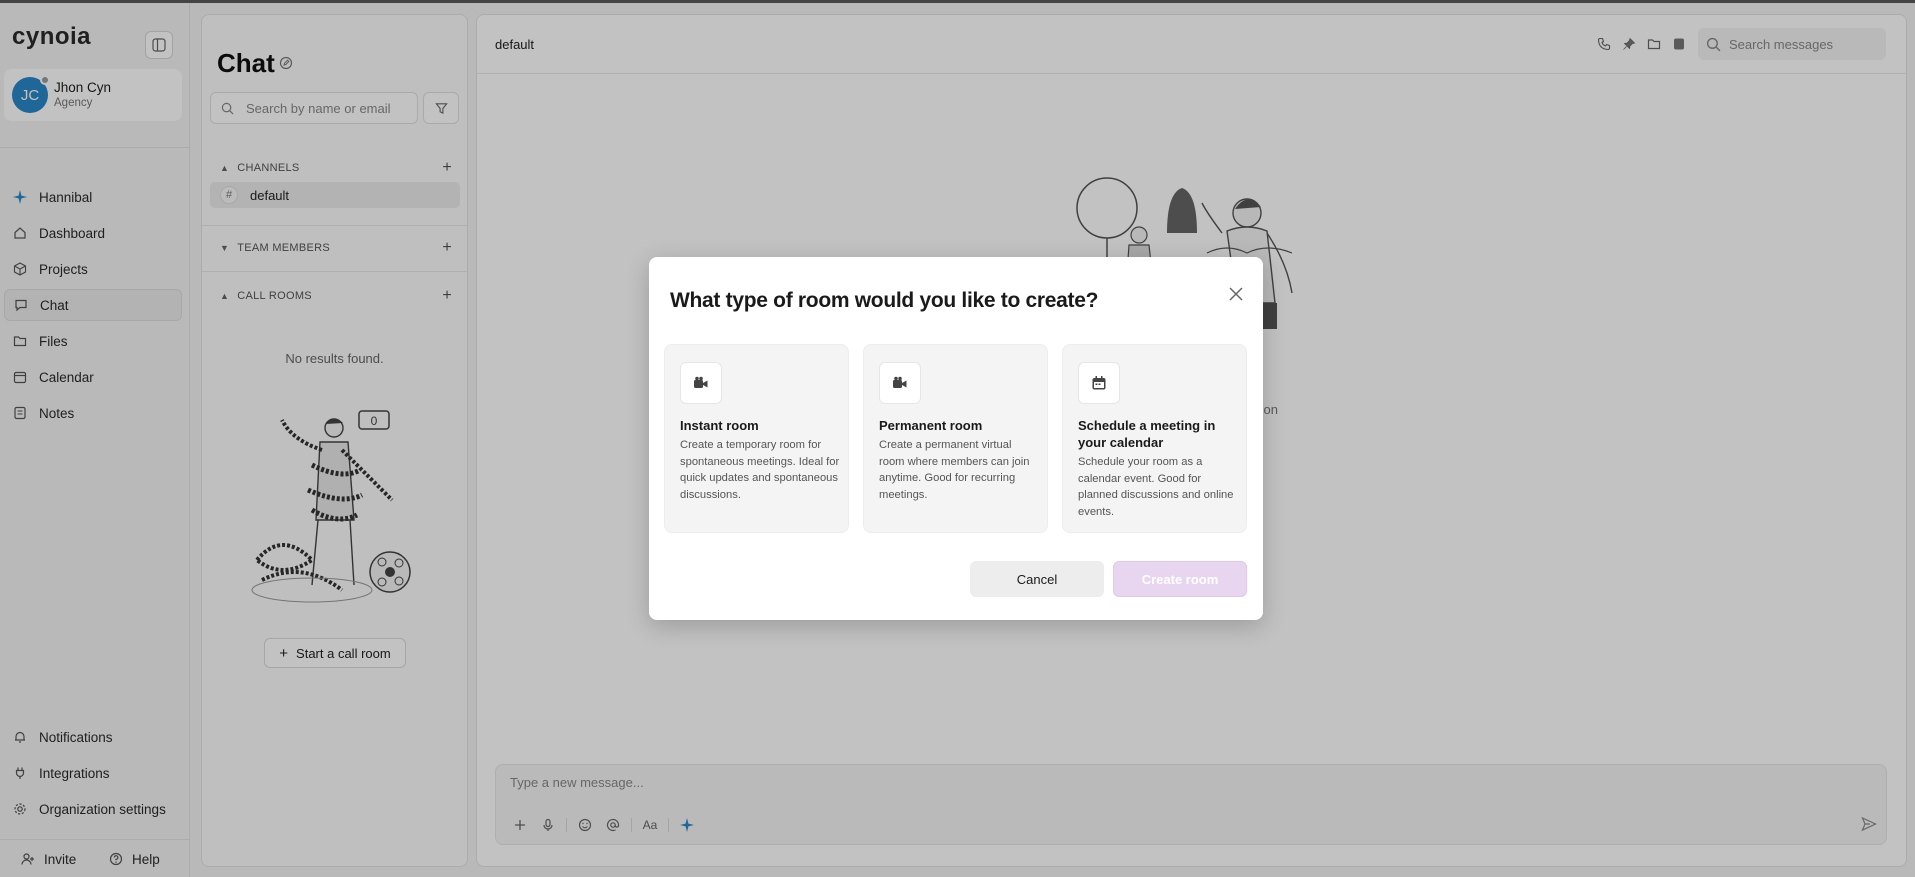  Describe the element at coordinates (1037, 579) in the screenshot. I see `cancel-button: Cancel` at that location.